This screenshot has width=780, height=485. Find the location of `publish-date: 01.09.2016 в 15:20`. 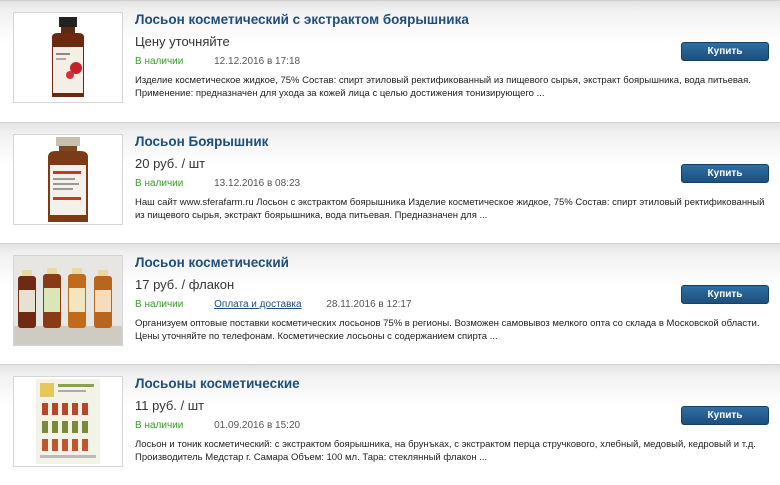

publish-date: 01.09.2016 в 15:20 is located at coordinates (257, 425).